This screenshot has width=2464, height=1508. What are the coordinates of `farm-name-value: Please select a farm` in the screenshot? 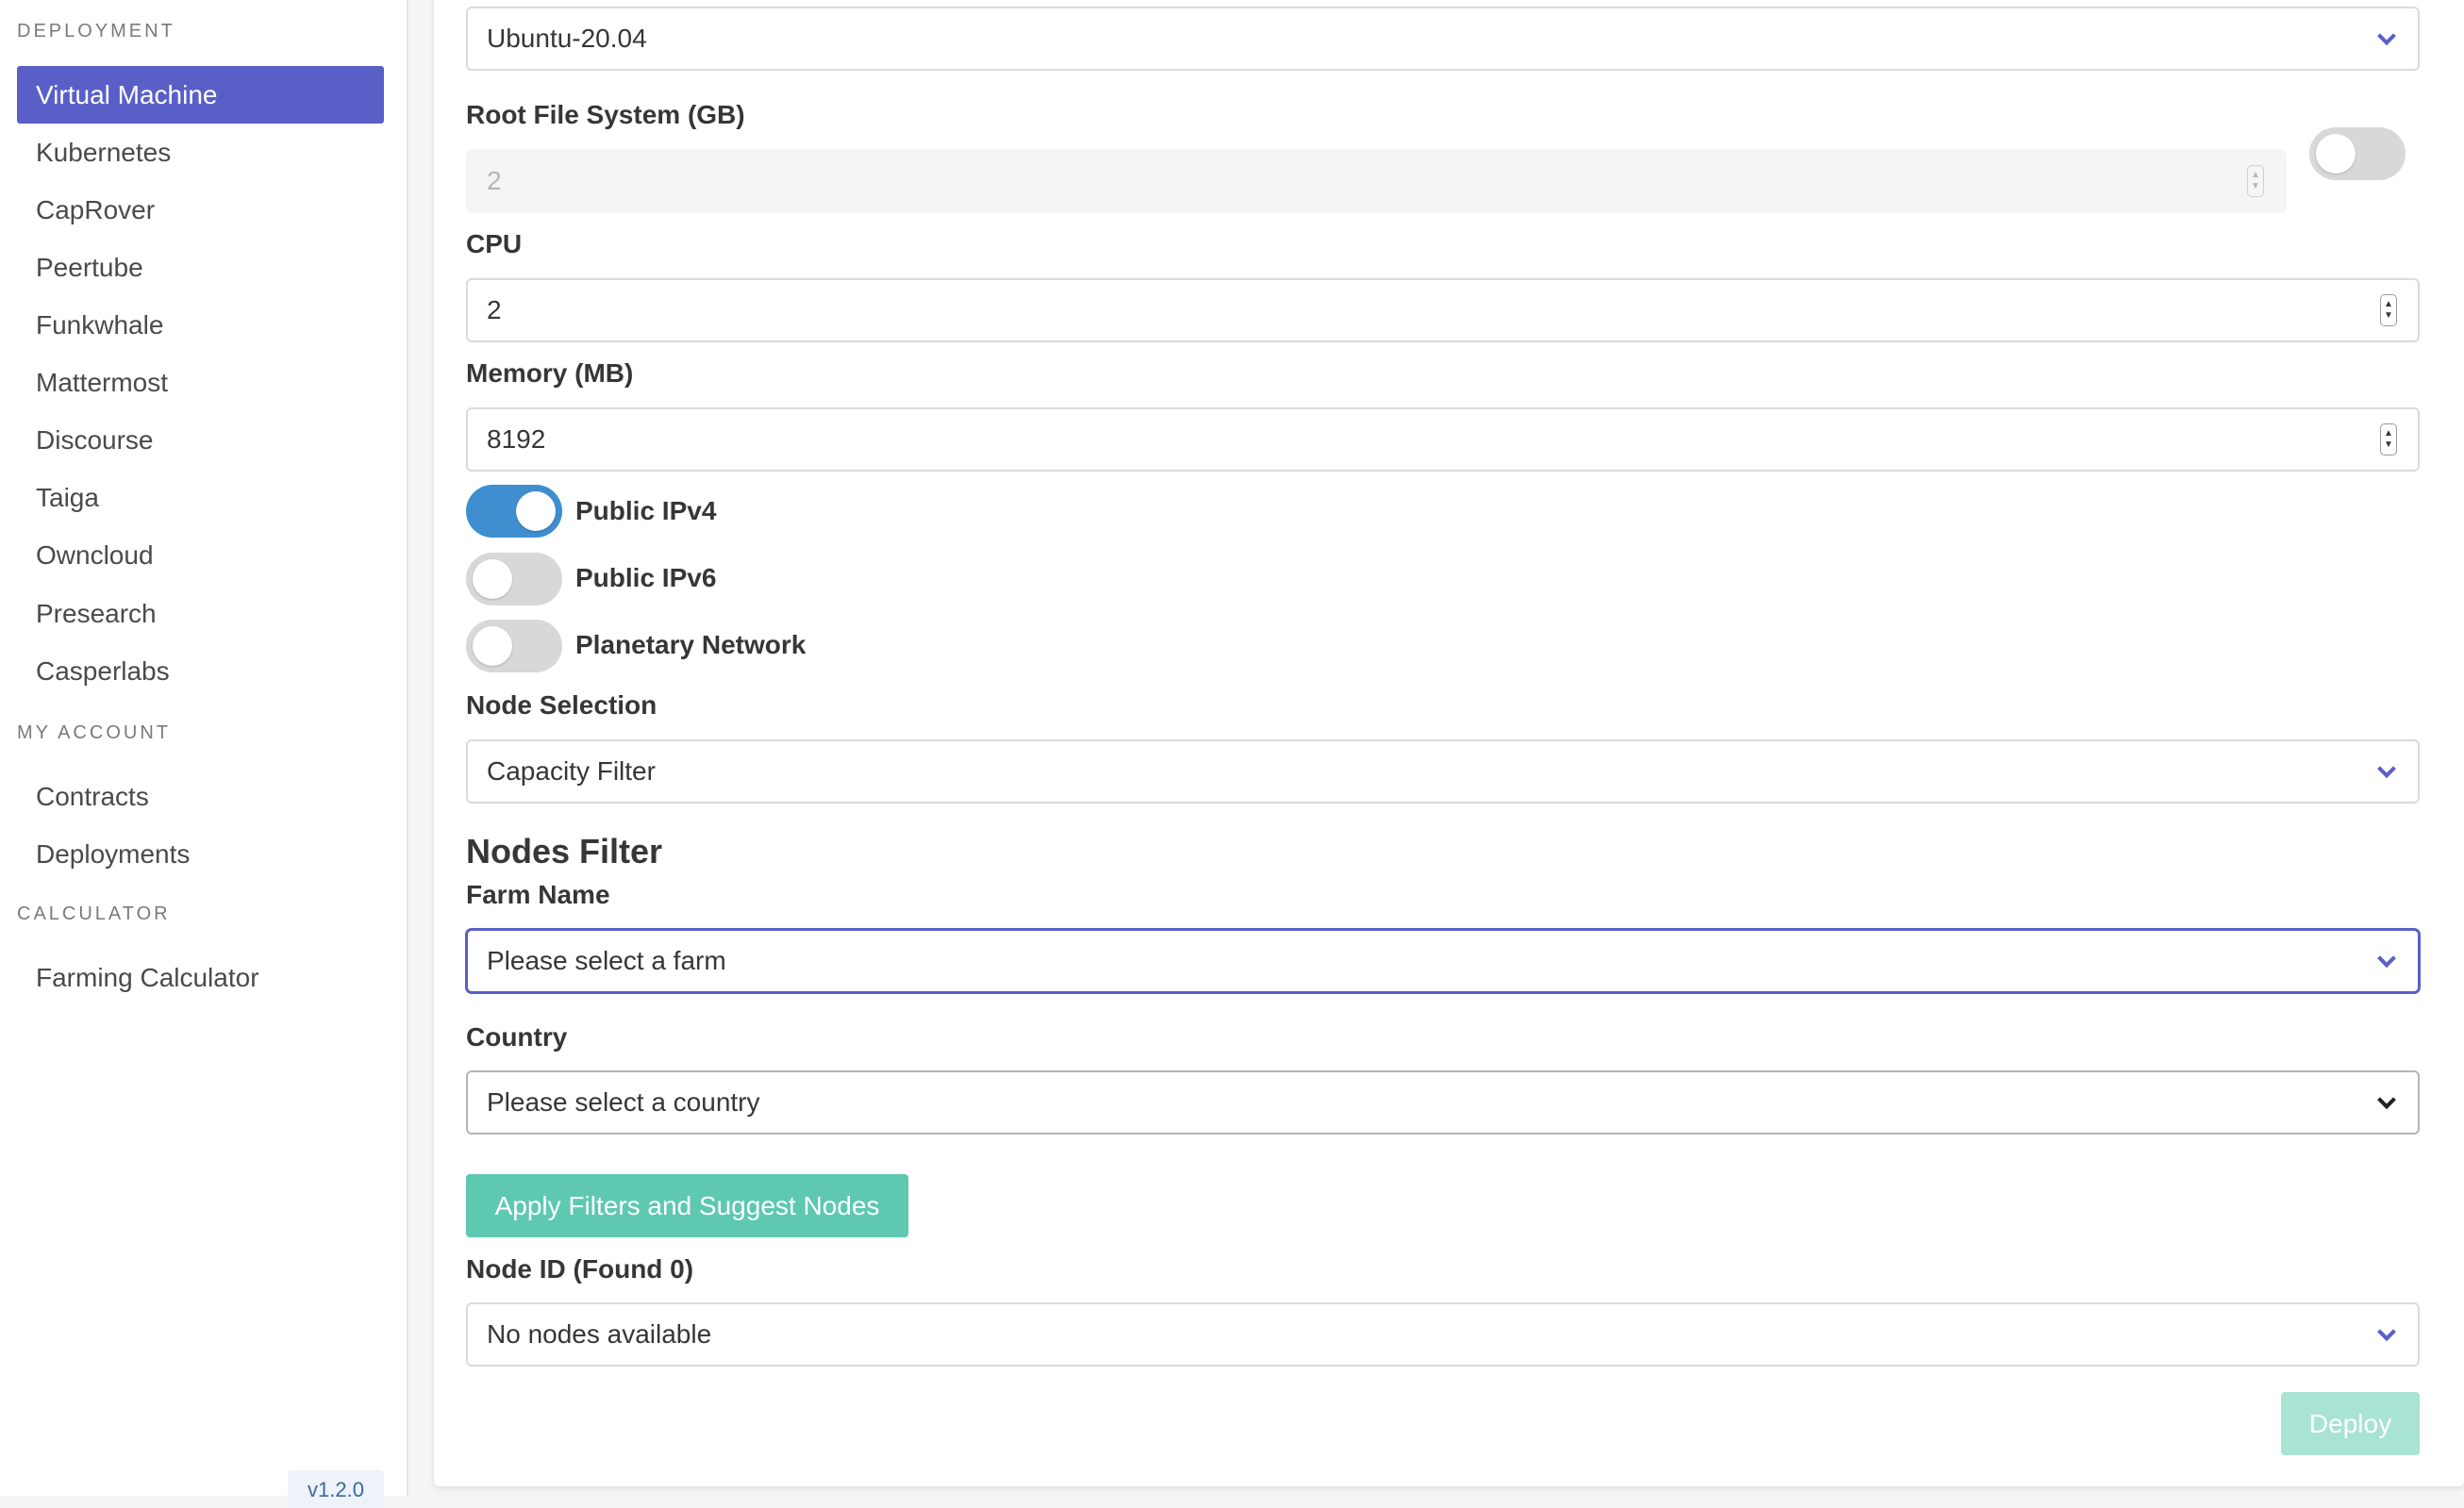 It's located at (607, 960).